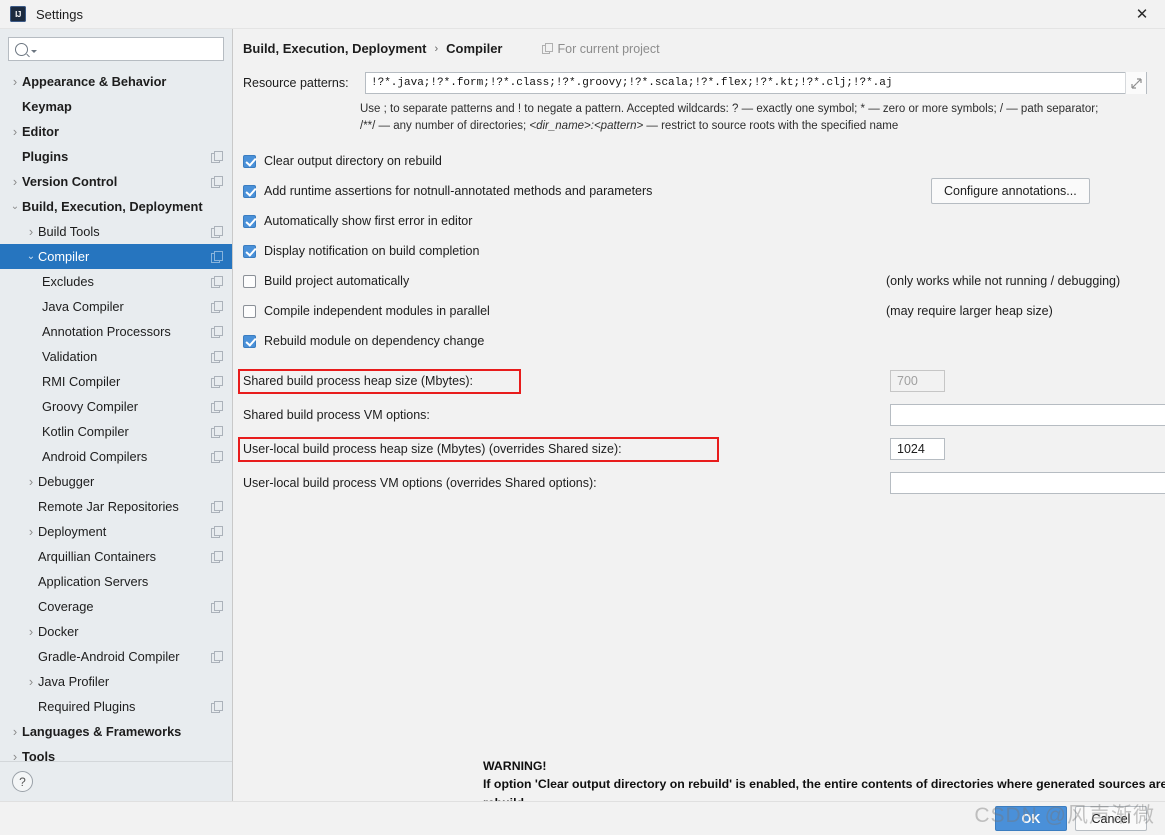 The height and width of the screenshot is (835, 1165). Describe the element at coordinates (45, 156) in the screenshot. I see `sidebar-item-label: Plugins` at that location.